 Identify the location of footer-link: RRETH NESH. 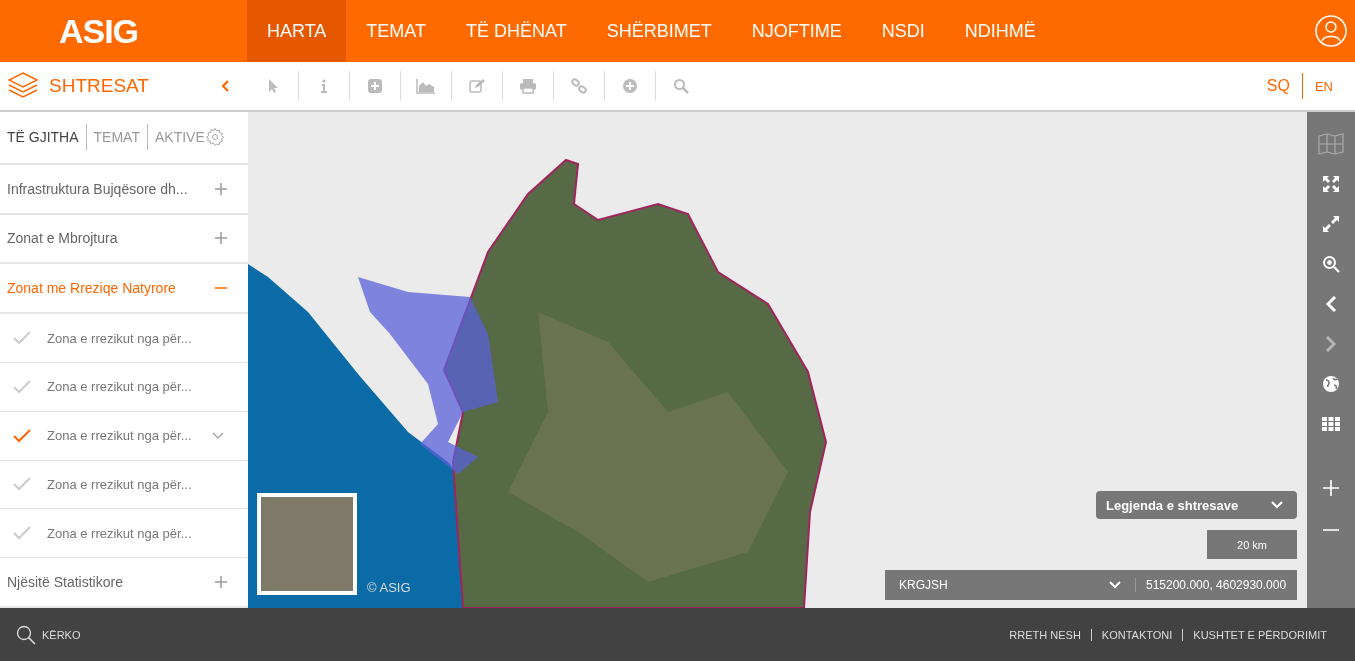
(1045, 634).